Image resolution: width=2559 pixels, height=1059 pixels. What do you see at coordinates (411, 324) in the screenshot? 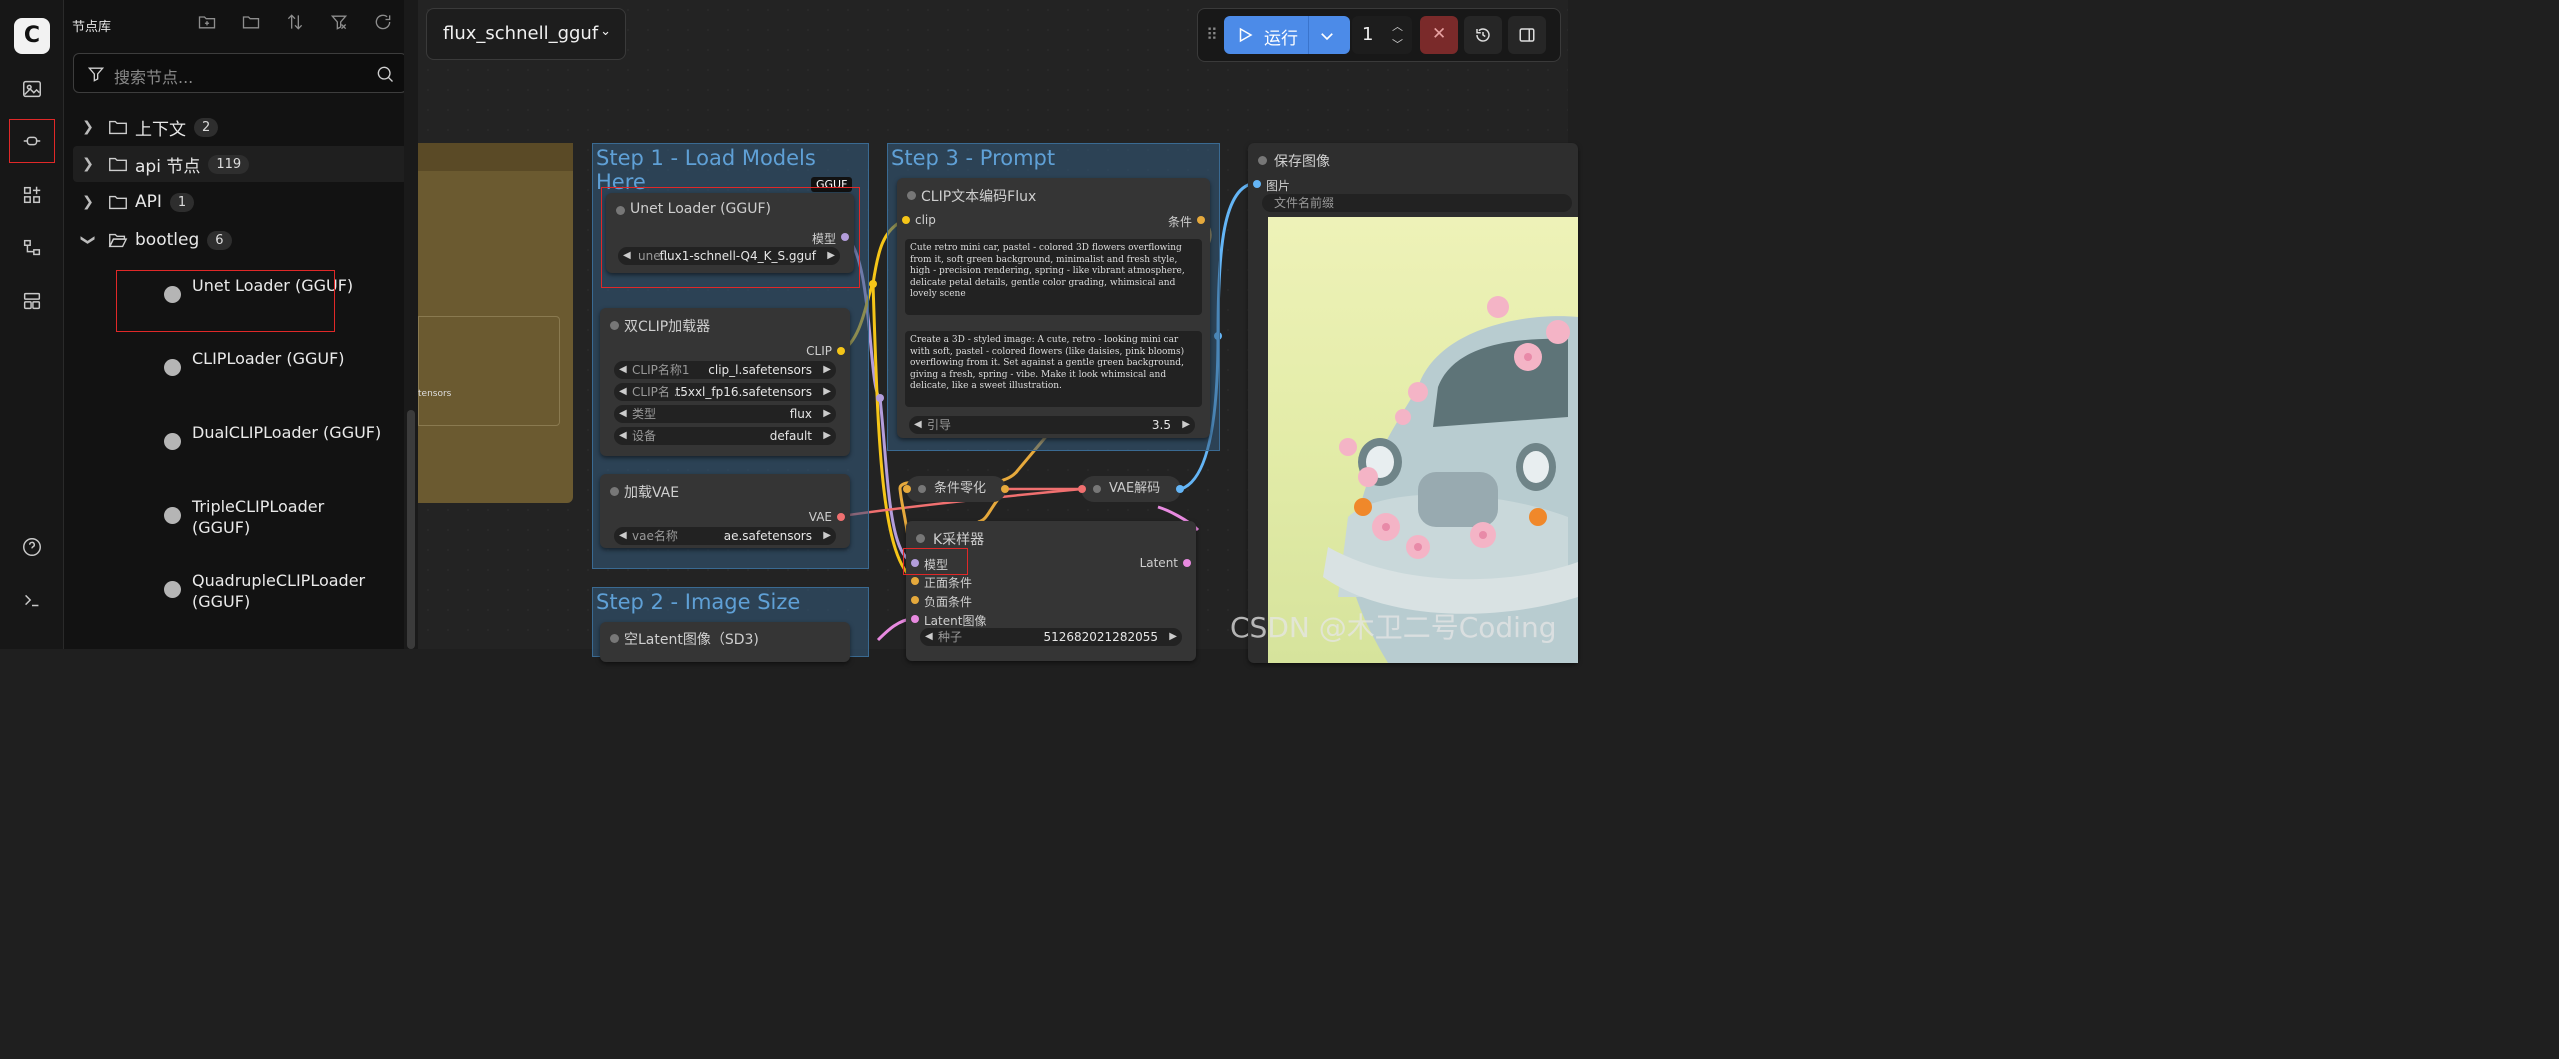
I see `panel-scrollbar` at bounding box center [411, 324].